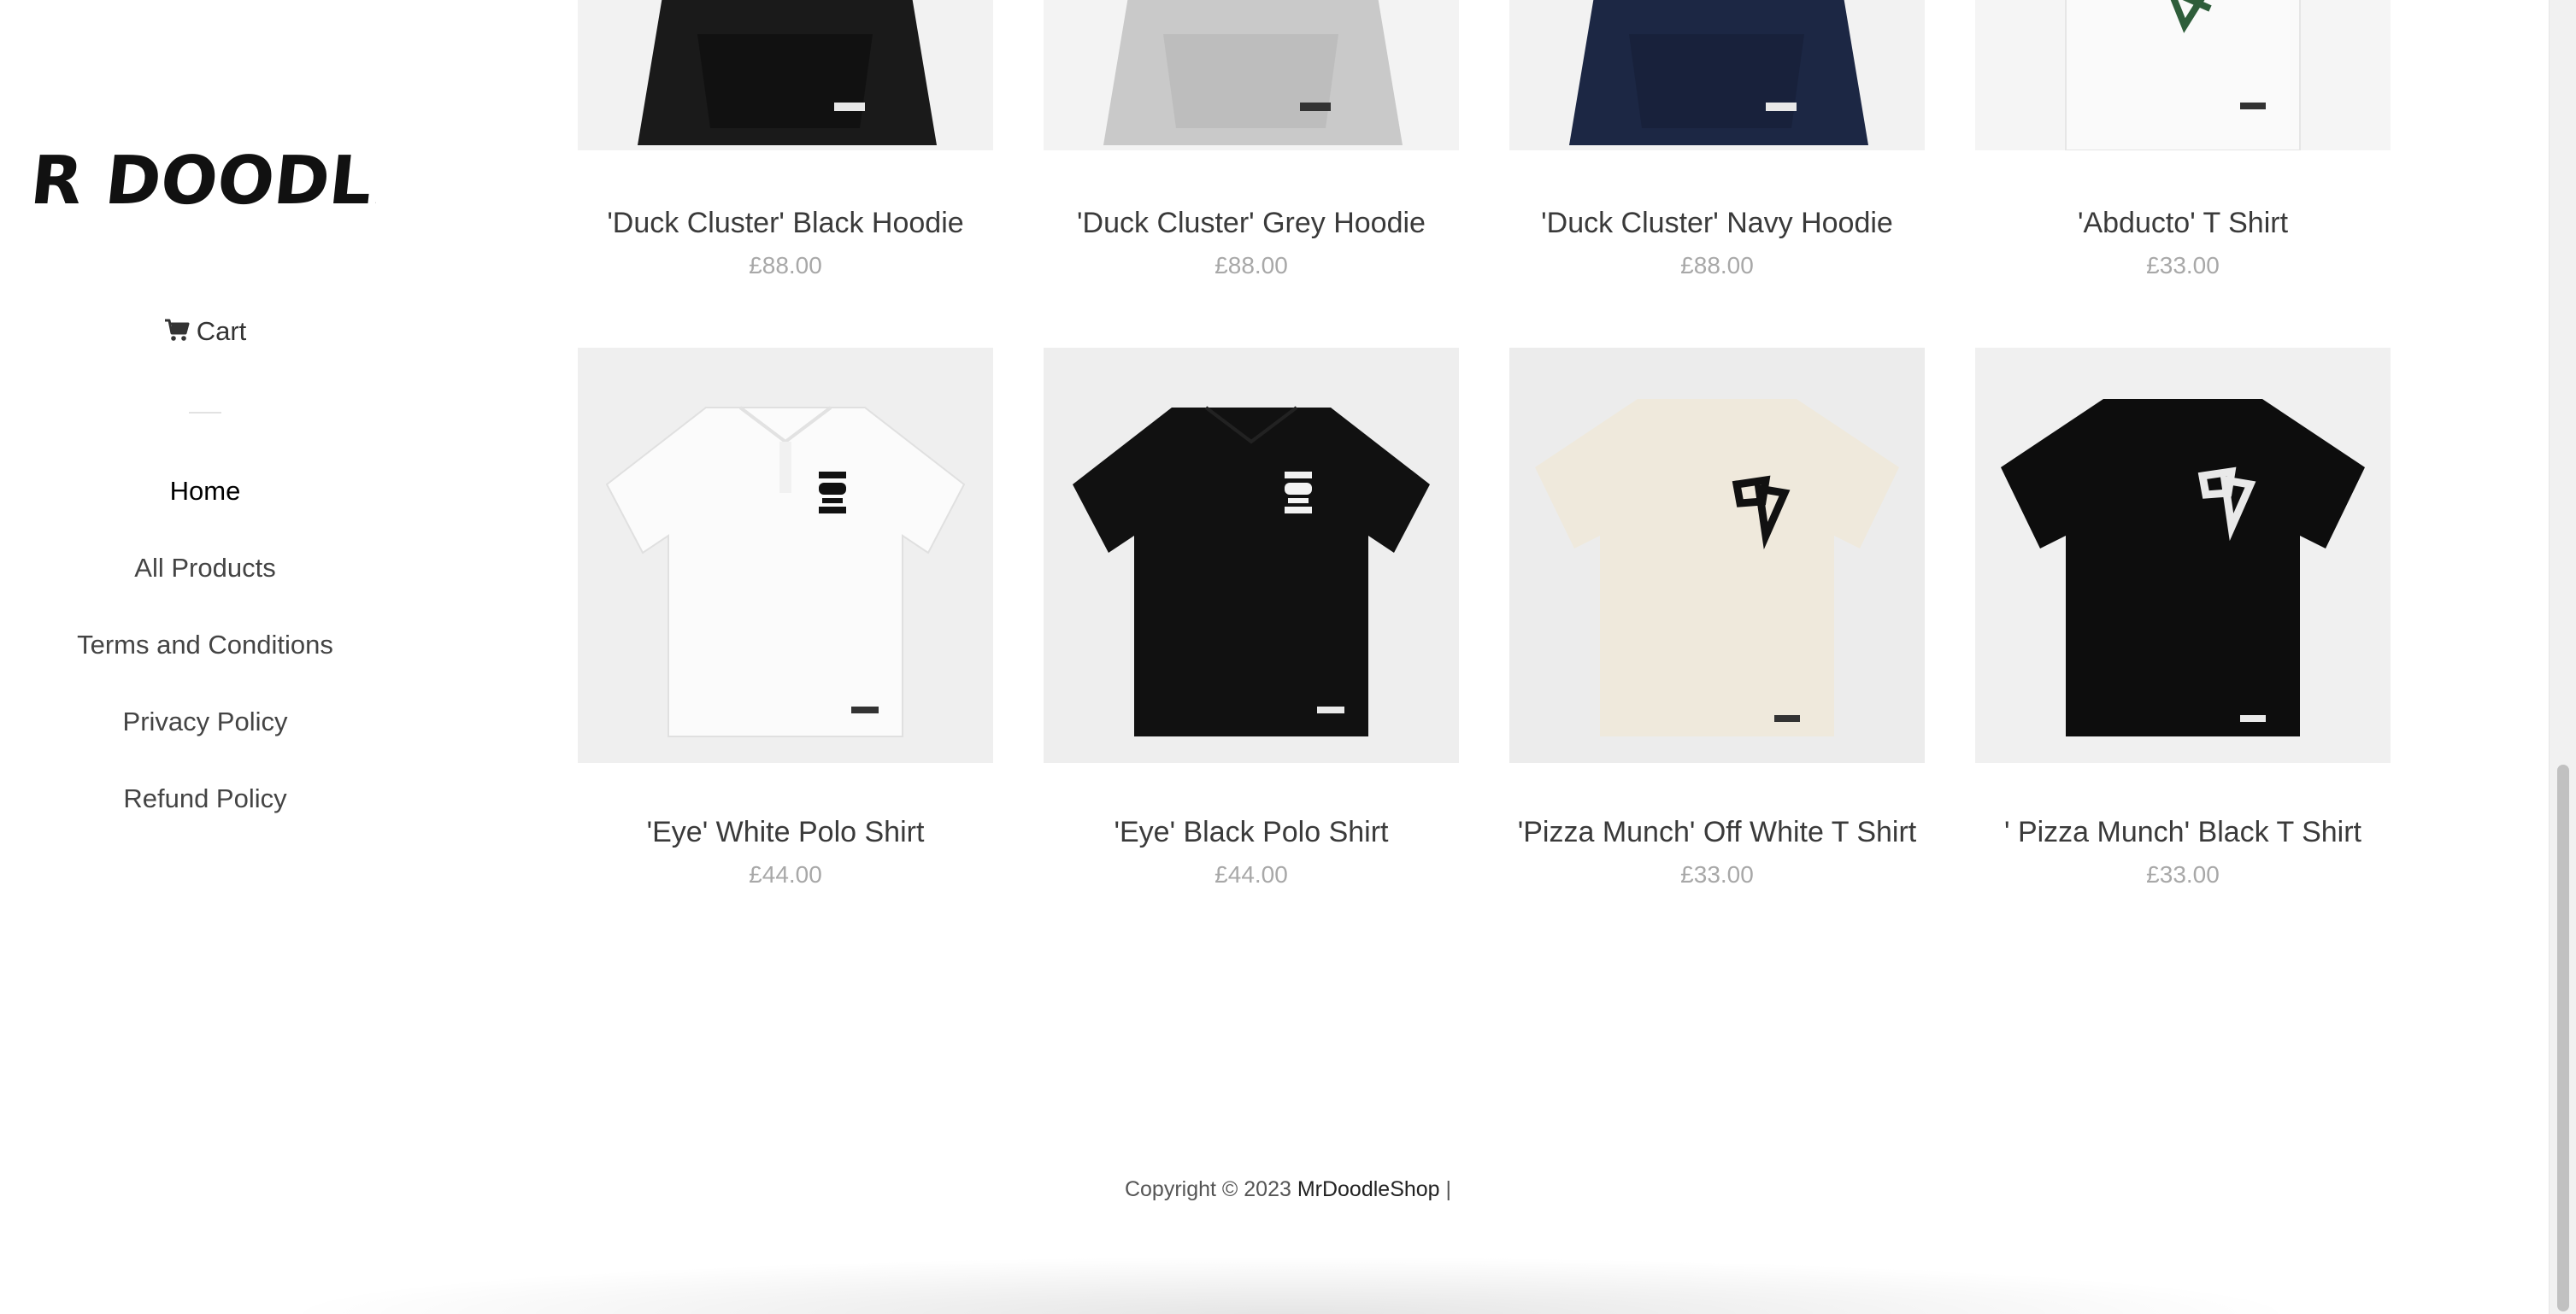 Image resolution: width=2576 pixels, height=1314 pixels. Describe the element at coordinates (1290, 1285) in the screenshot. I see `bottom-shadow` at that location.